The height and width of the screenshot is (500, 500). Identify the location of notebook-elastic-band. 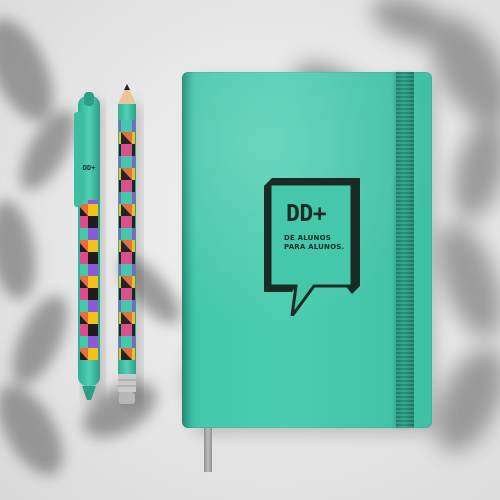
(405, 250).